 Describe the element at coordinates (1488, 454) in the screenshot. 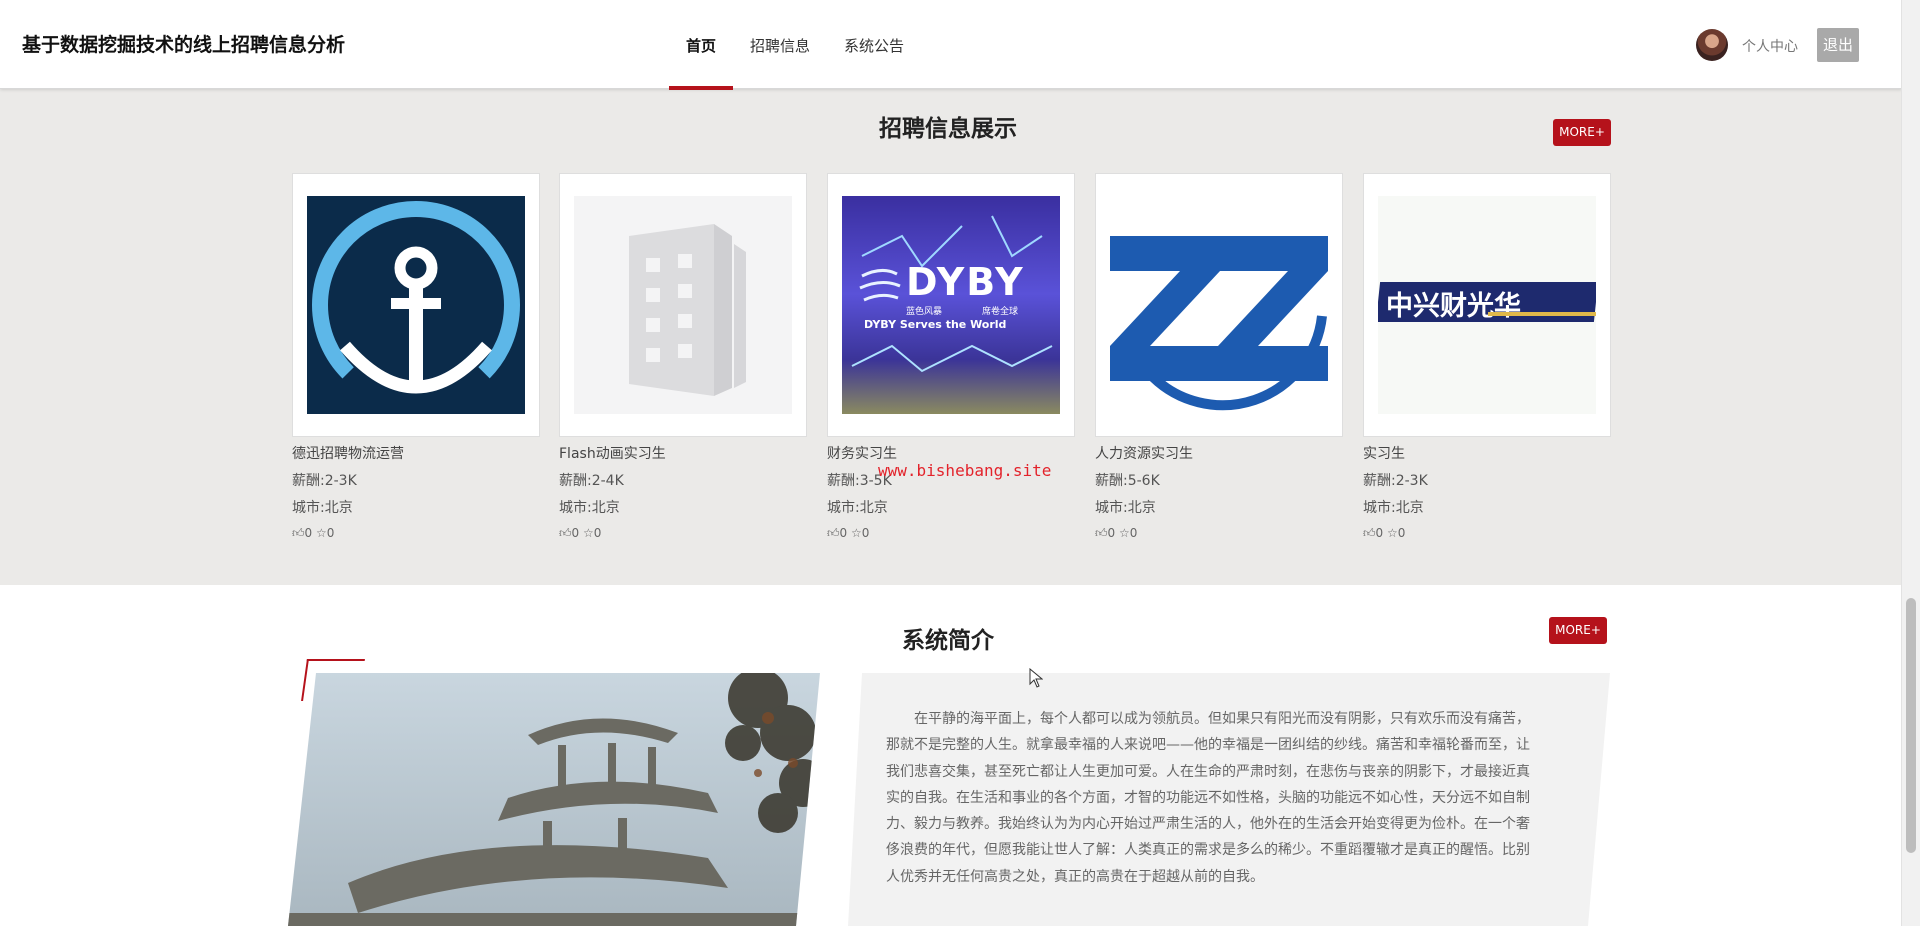

I see `job-title: 实习生` at that location.